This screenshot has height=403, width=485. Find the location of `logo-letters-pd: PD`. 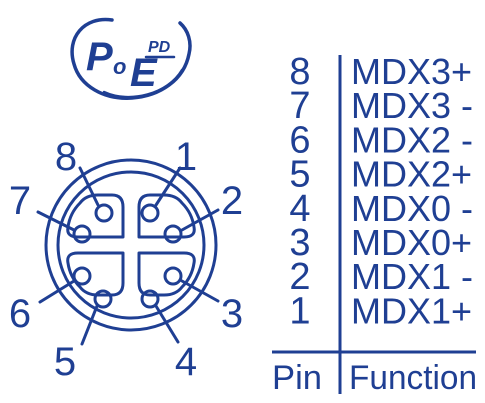

logo-letters-pd: PD is located at coordinates (159, 47).